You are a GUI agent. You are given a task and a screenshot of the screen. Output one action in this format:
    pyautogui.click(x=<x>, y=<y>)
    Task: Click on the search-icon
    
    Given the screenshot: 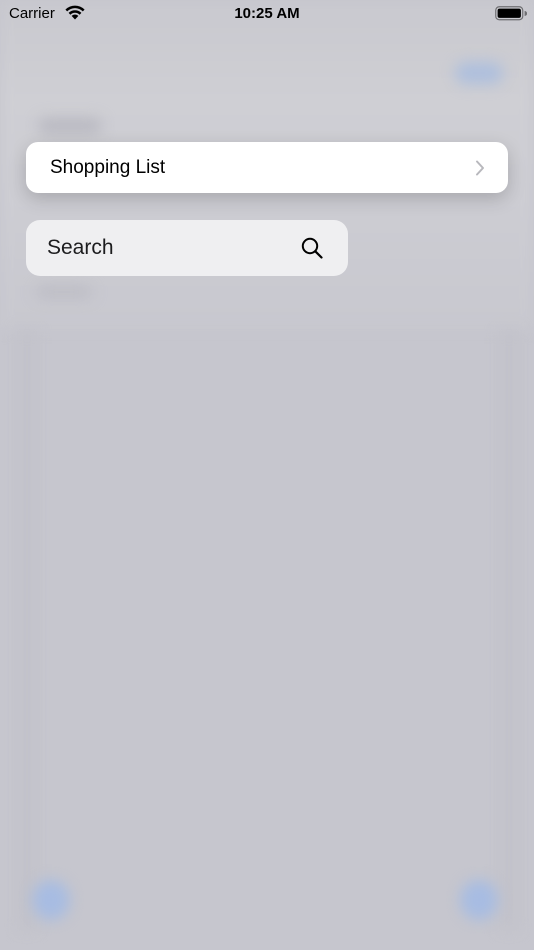 What is the action you would take?
    pyautogui.click(x=312, y=248)
    